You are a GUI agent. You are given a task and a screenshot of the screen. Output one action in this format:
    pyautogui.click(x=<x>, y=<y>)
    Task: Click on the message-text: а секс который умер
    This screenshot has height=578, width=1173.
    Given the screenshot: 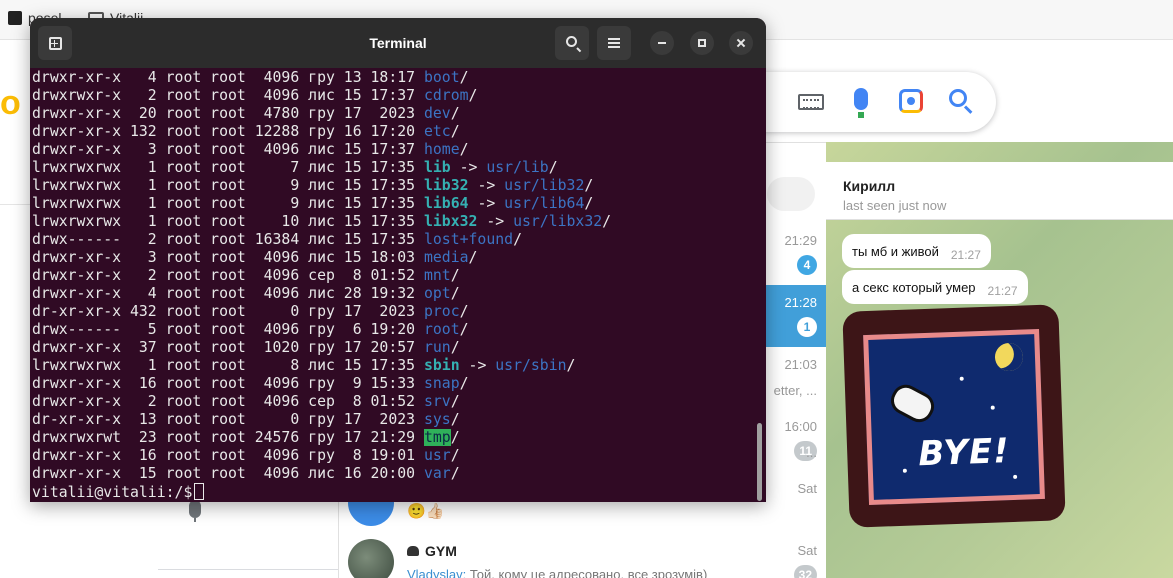 What is the action you would take?
    pyautogui.click(x=914, y=287)
    